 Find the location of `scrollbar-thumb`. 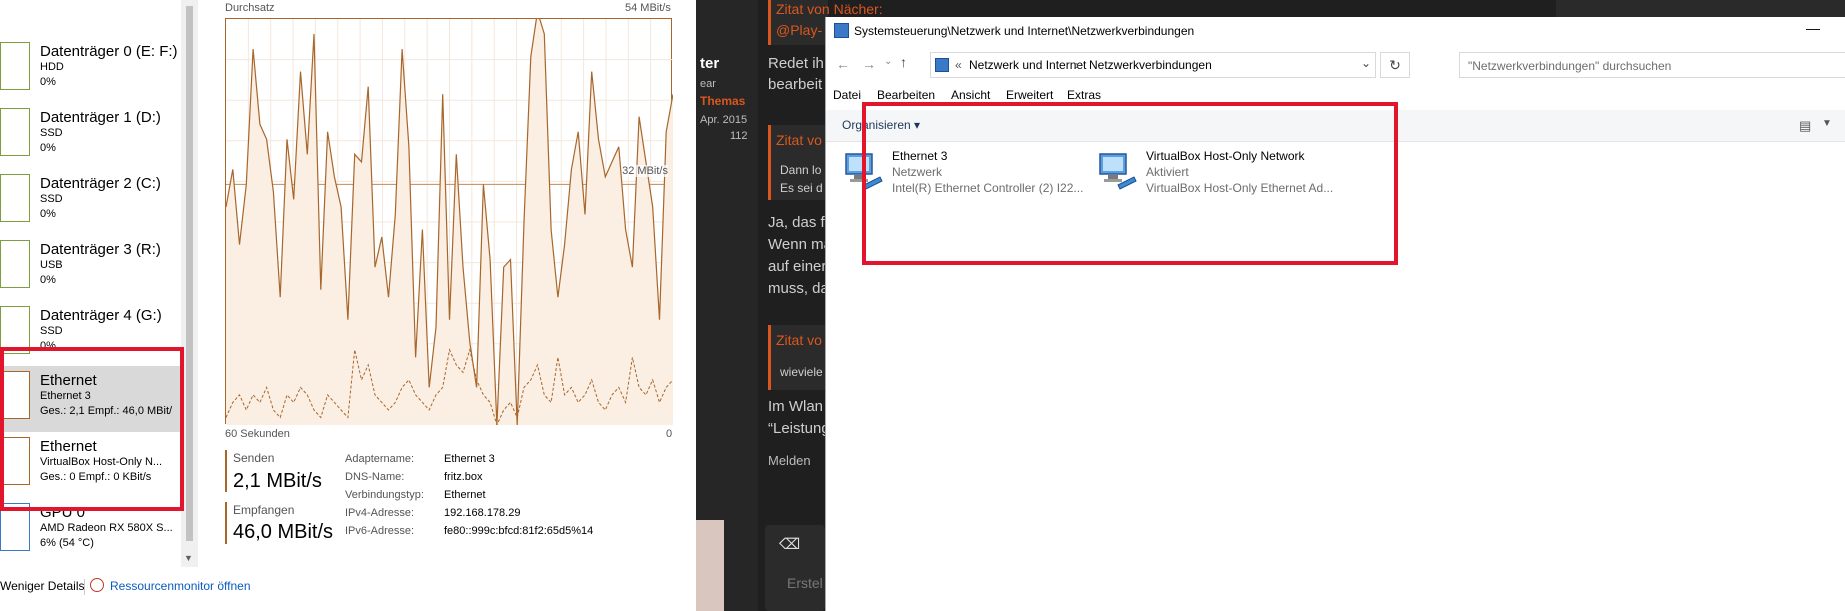

scrollbar-thumb is located at coordinates (189, 273).